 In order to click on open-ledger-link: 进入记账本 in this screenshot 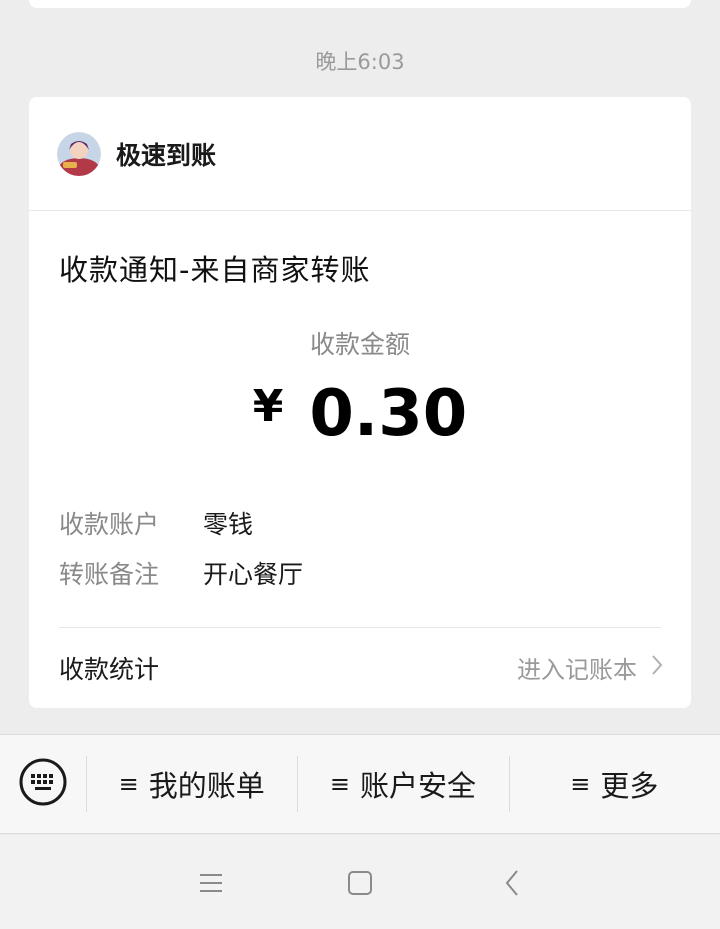, I will do `click(590, 667)`.